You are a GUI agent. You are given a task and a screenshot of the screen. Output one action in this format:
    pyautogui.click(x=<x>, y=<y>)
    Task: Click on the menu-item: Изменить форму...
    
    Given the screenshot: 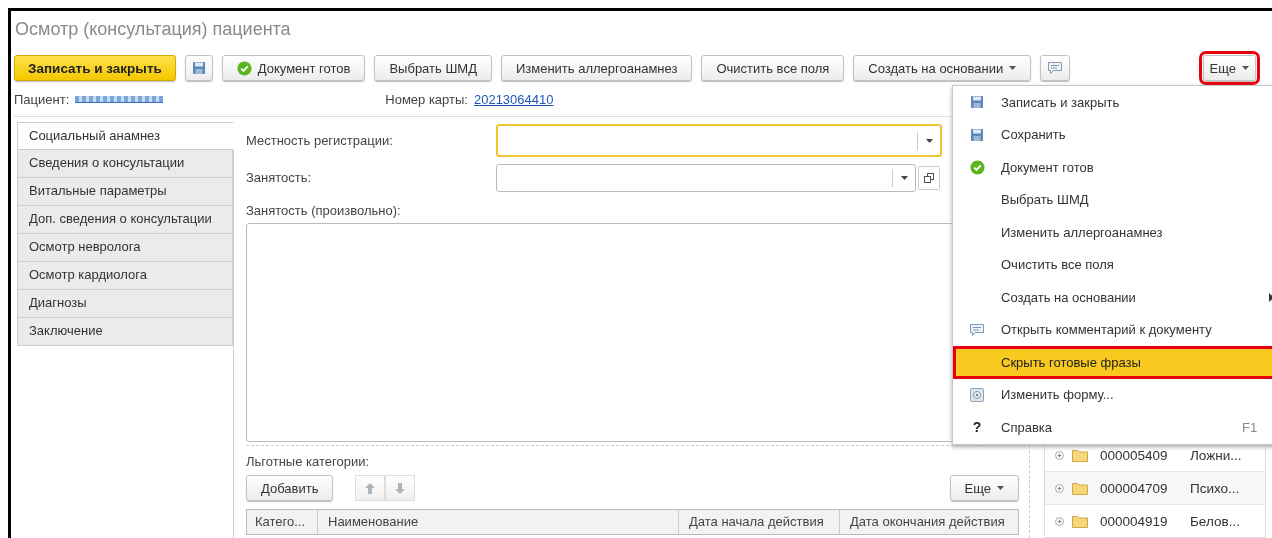 What is the action you would take?
    pyautogui.click(x=1112, y=394)
    